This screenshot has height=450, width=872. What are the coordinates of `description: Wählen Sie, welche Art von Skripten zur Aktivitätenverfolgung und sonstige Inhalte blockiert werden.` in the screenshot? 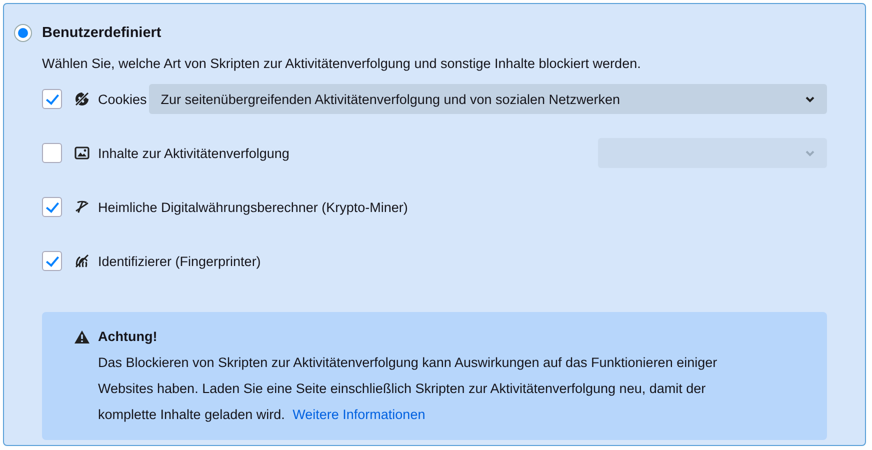 It's located at (342, 63).